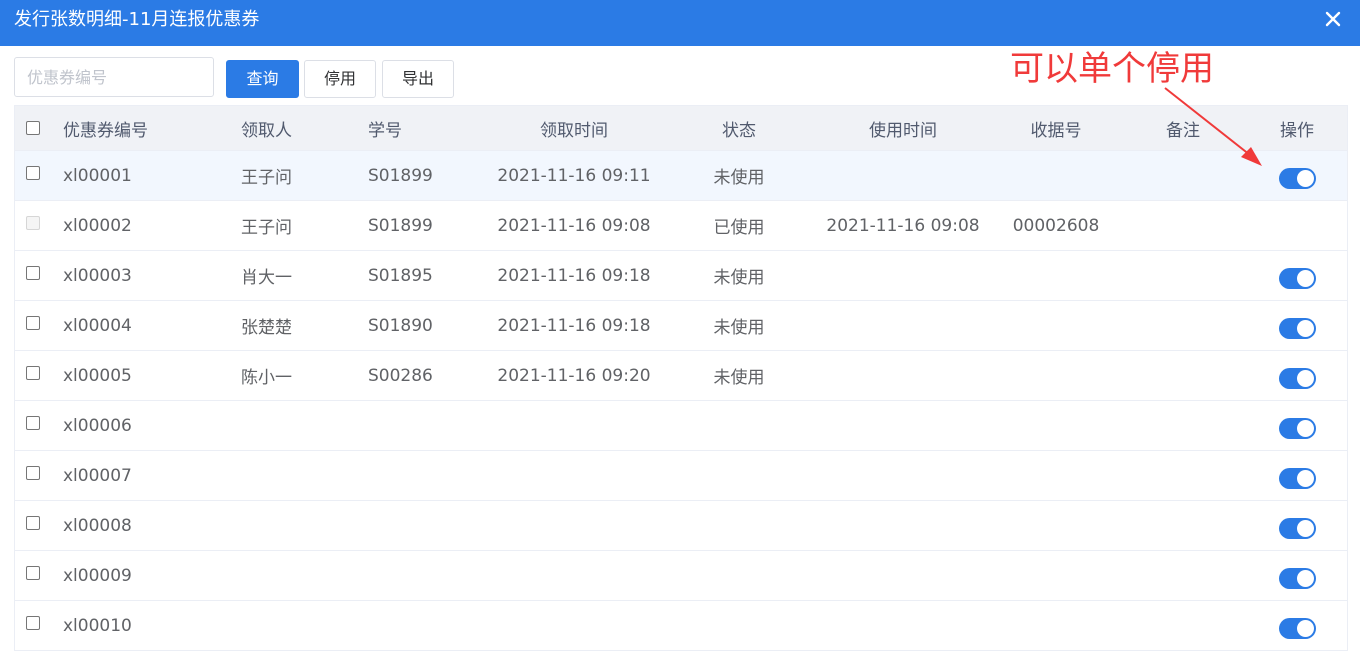  What do you see at coordinates (574, 175) in the screenshot?
I see `cell-get-time: 2021-11-16 09:11` at bounding box center [574, 175].